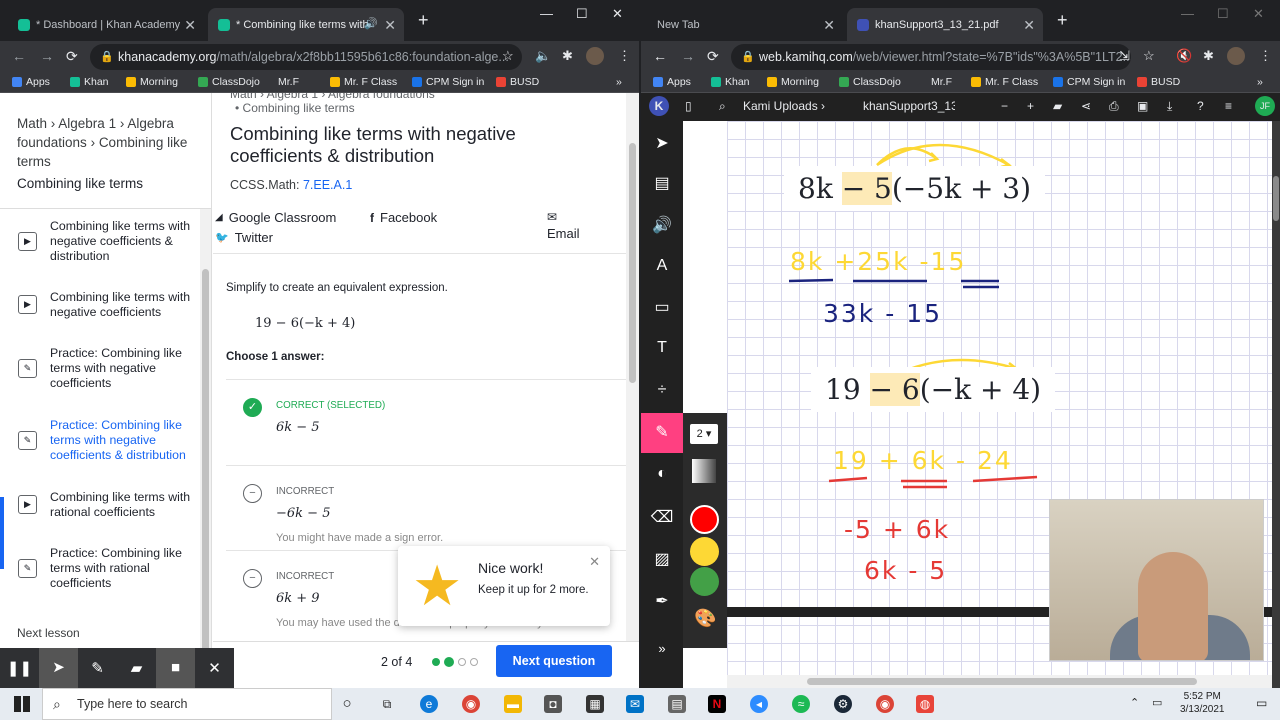 The height and width of the screenshot is (720, 1280). I want to click on close-toast-icon: ✕, so click(594, 562).